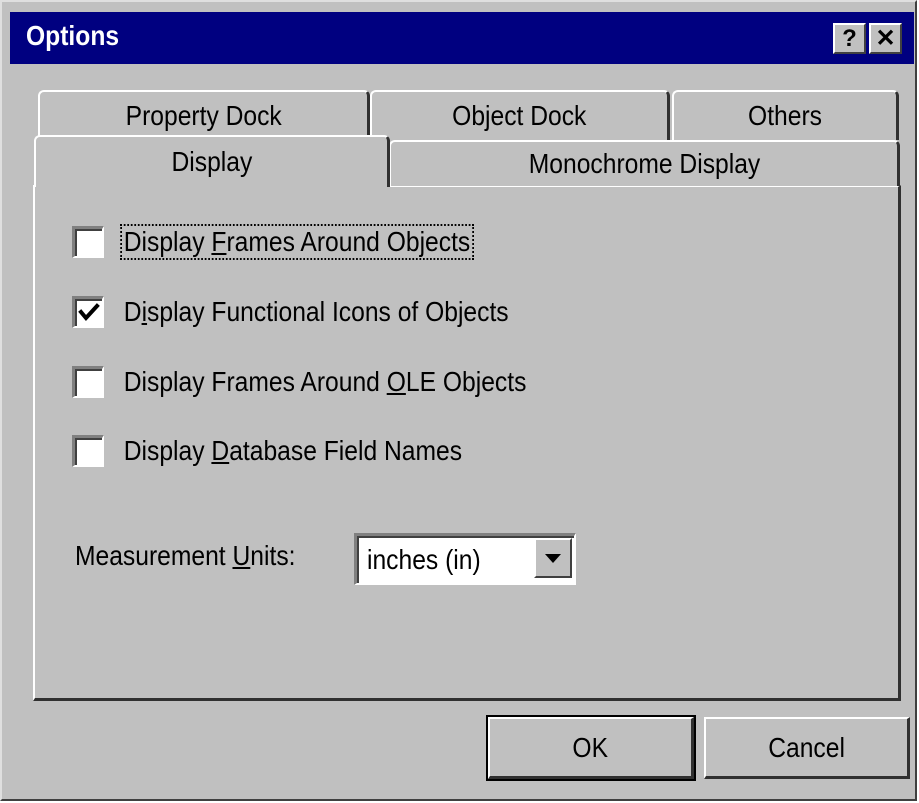  I want to click on dropdown-value: inches (in), so click(424, 559).